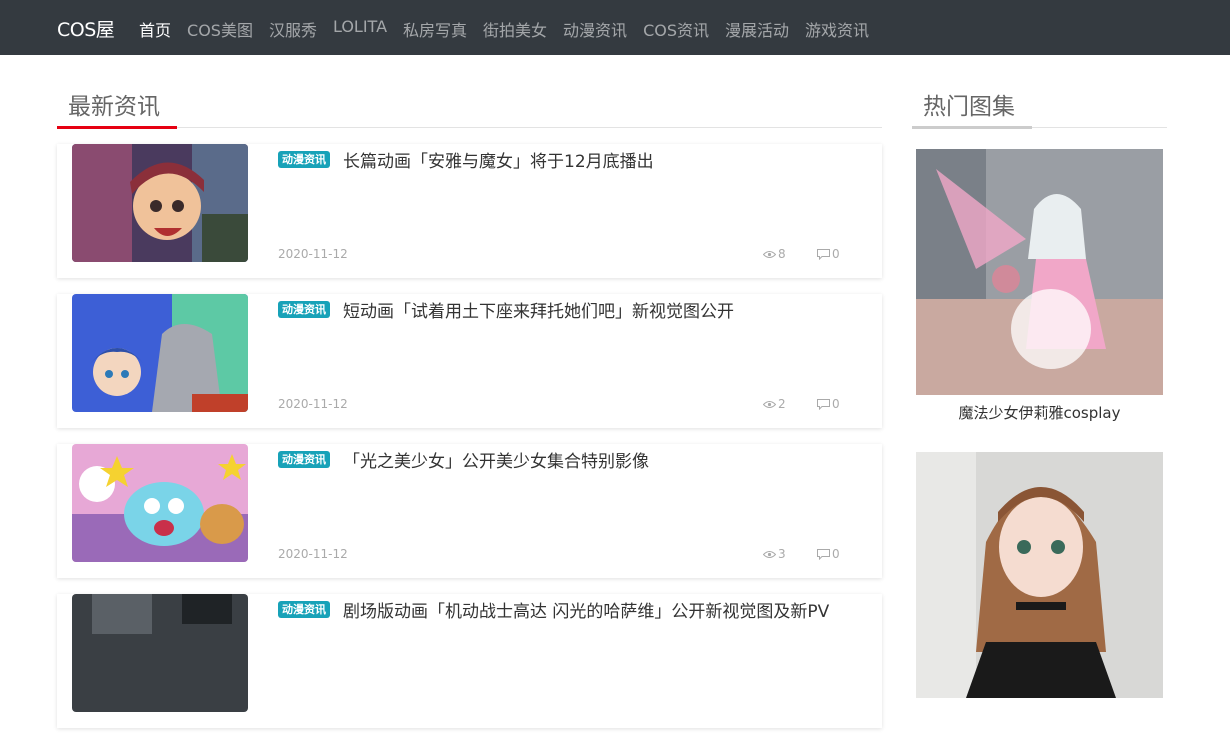 This screenshot has width=1230, height=744. Describe the element at coordinates (515, 29) in the screenshot. I see `nav-item-street-snap: 街拍美女` at that location.